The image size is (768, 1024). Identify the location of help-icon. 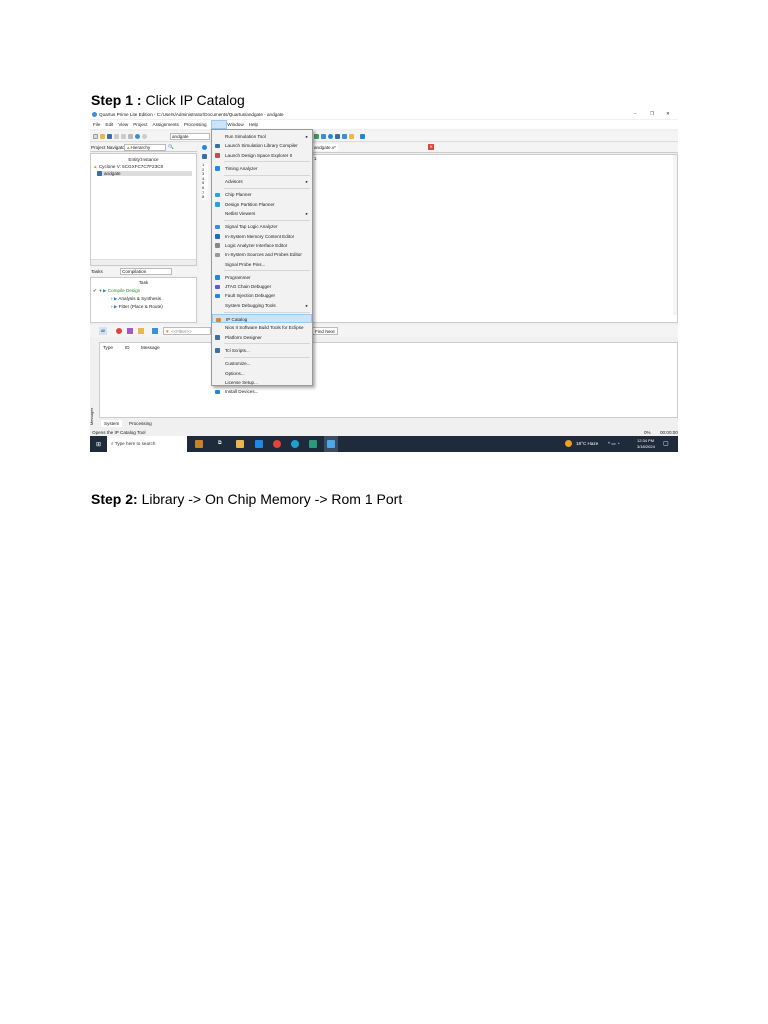
(362, 137).